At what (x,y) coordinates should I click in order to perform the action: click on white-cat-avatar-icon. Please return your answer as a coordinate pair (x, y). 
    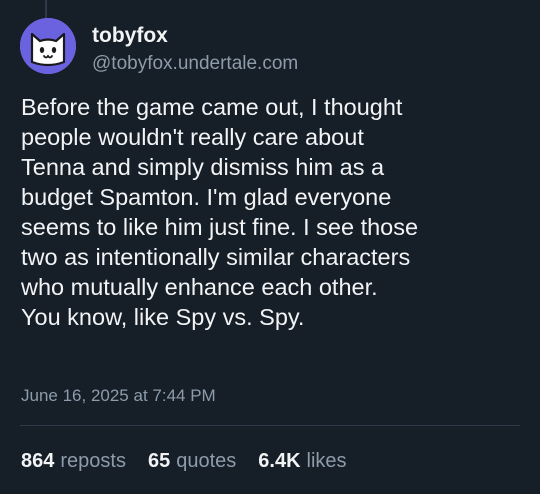
    Looking at the image, I should click on (48, 46).